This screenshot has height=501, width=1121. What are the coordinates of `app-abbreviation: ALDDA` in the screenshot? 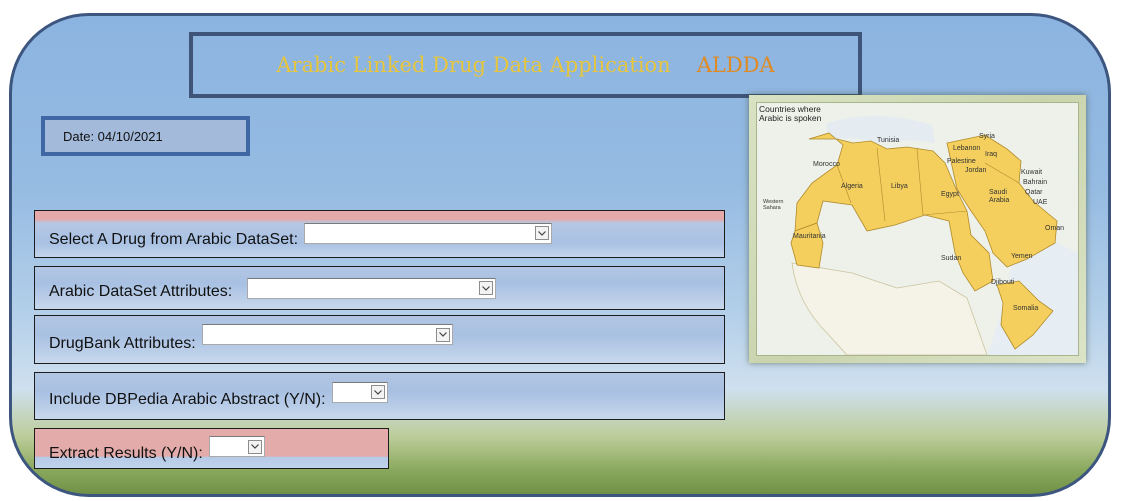 It's located at (735, 65).